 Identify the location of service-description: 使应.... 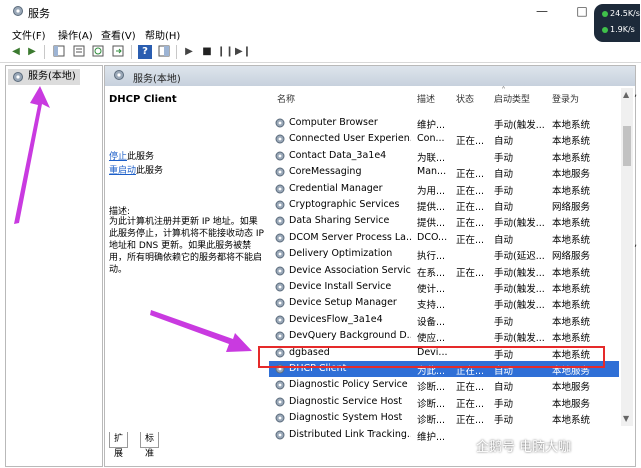
(431, 339).